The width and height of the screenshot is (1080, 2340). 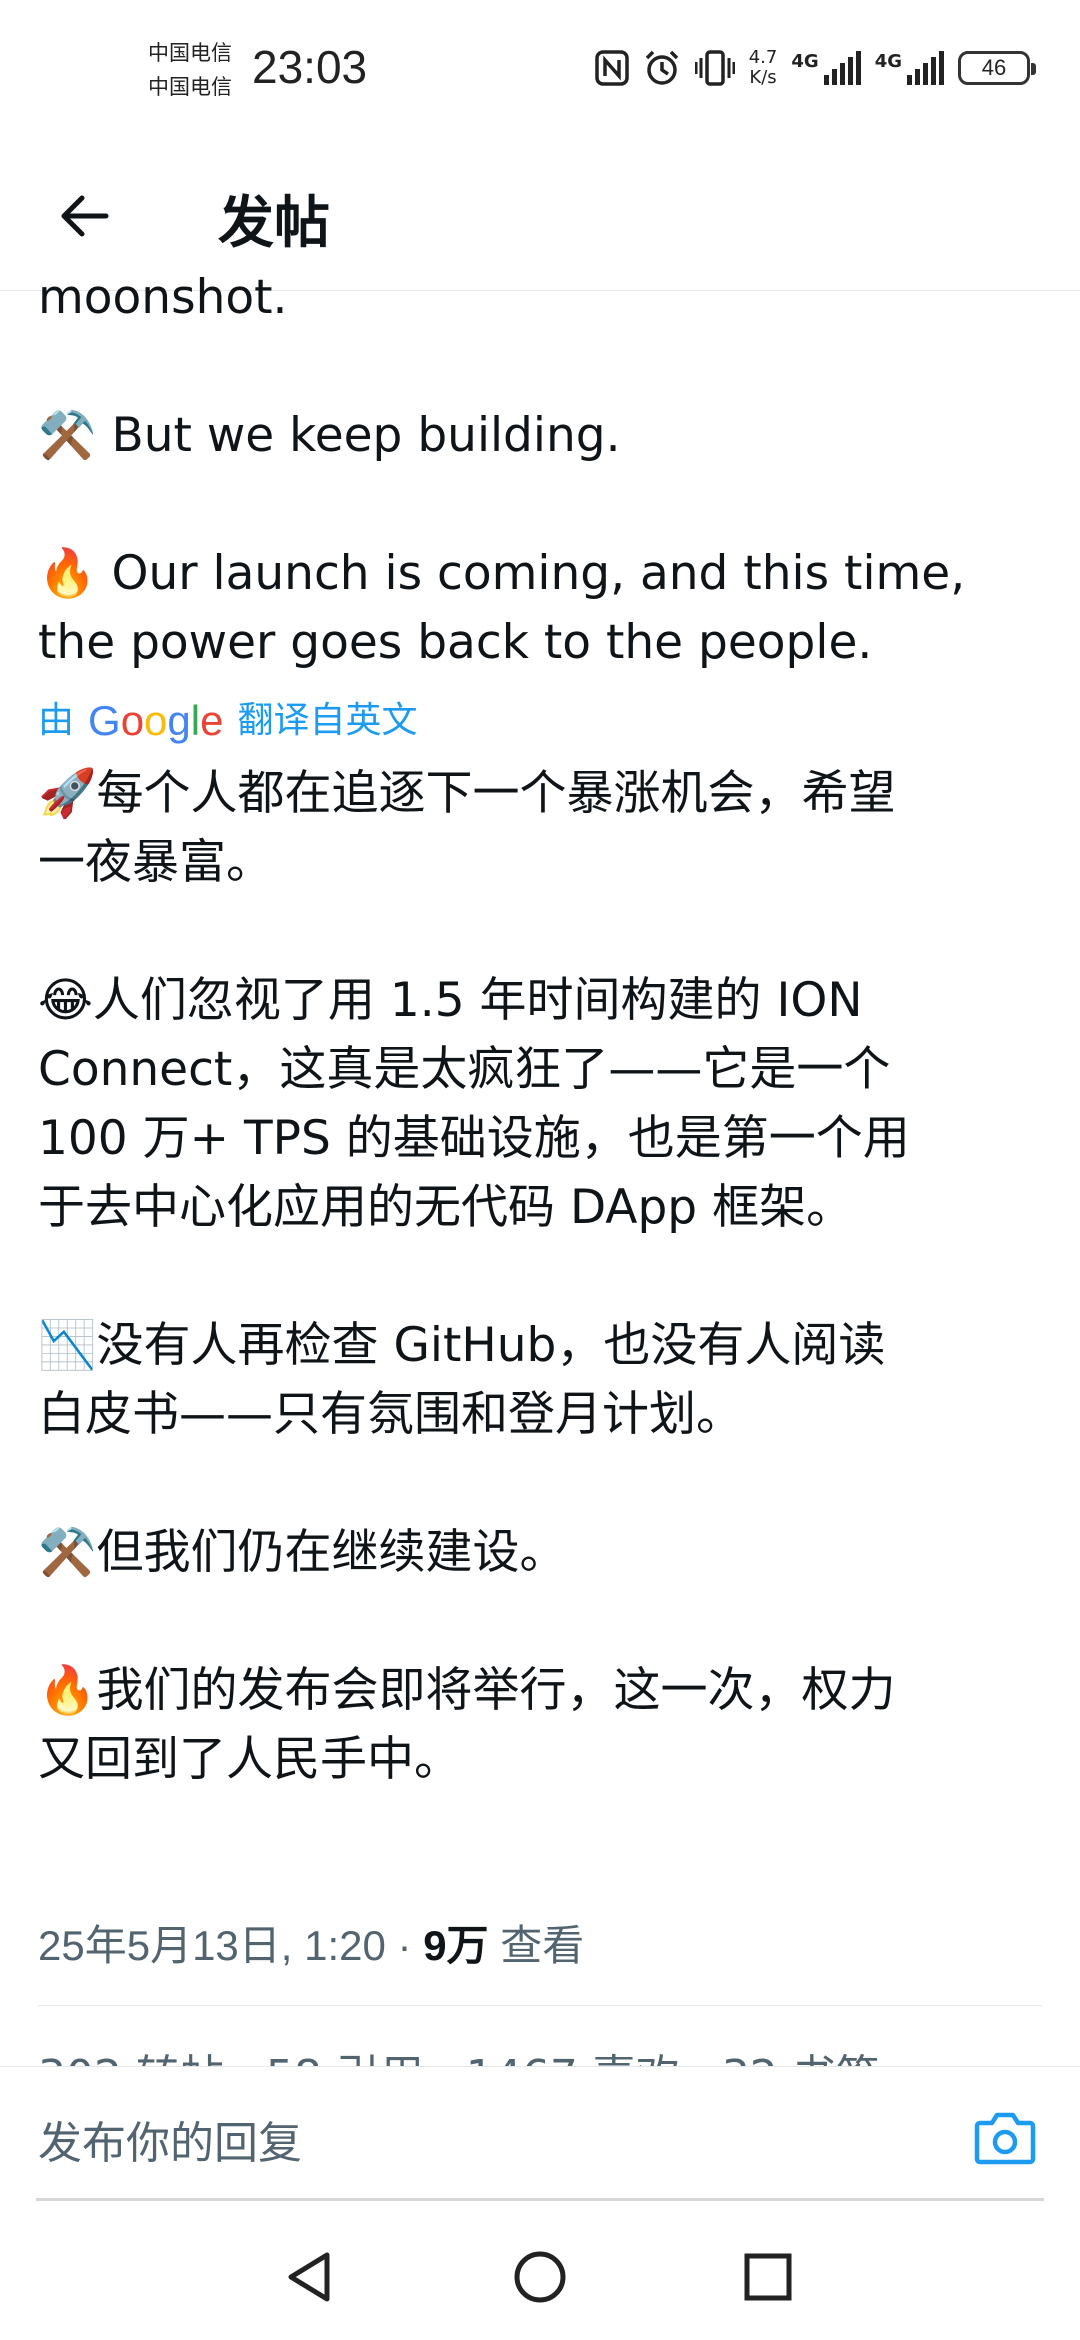 I want to click on translation-suffix: 翻译自英文, so click(x=327, y=720).